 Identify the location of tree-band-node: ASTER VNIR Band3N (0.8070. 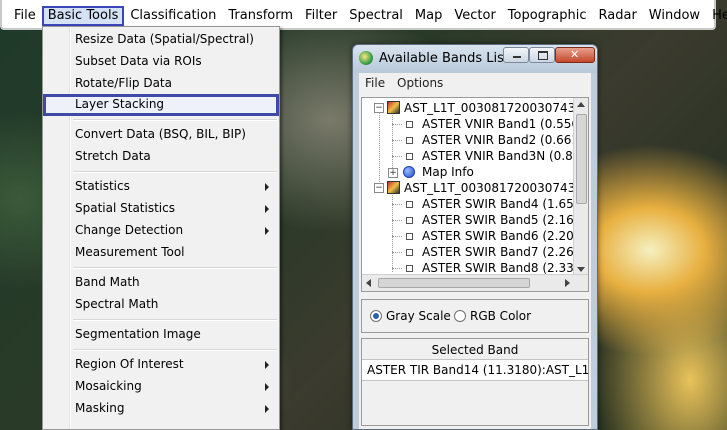
(475, 156).